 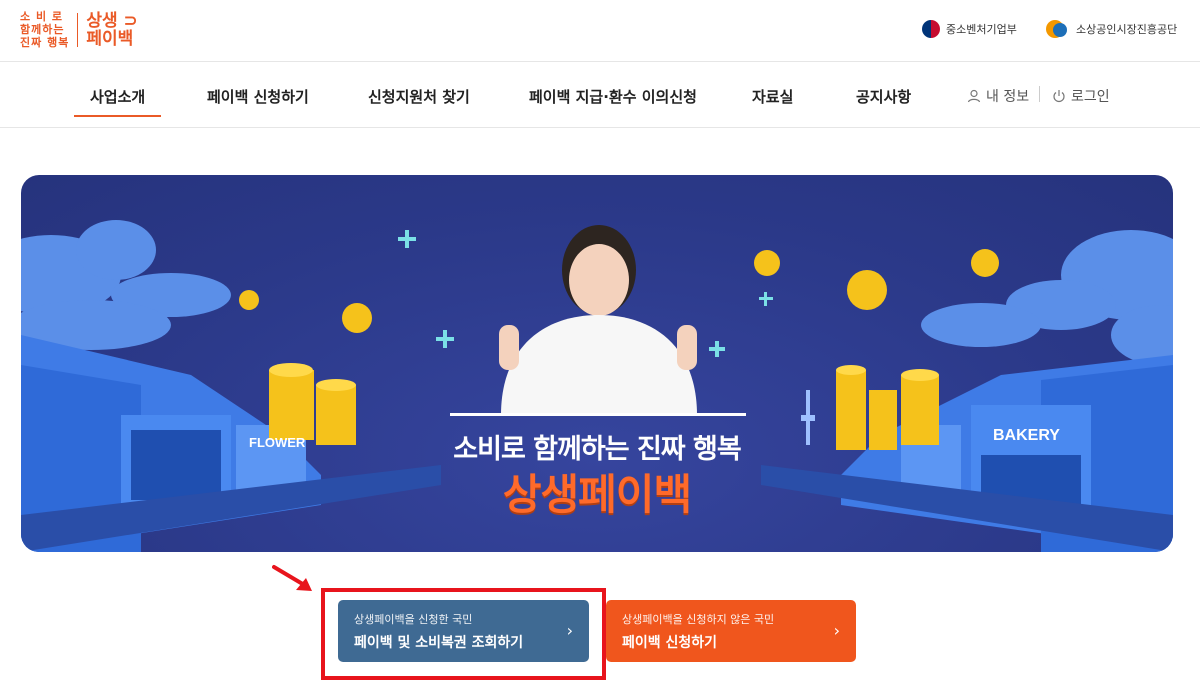 I want to click on banner-title: 상생페이백, so click(x=597, y=494).